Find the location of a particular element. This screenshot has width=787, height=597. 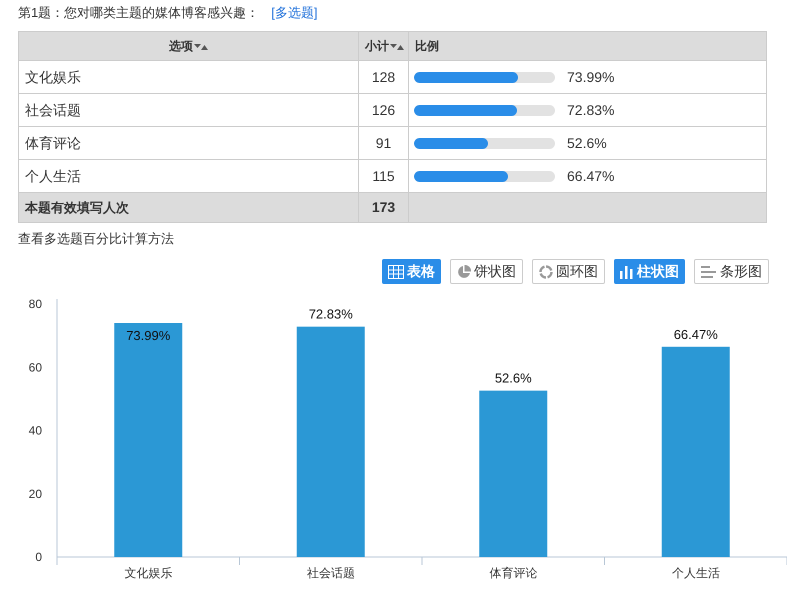

percent-cell-text: 73.99% is located at coordinates (590, 77).